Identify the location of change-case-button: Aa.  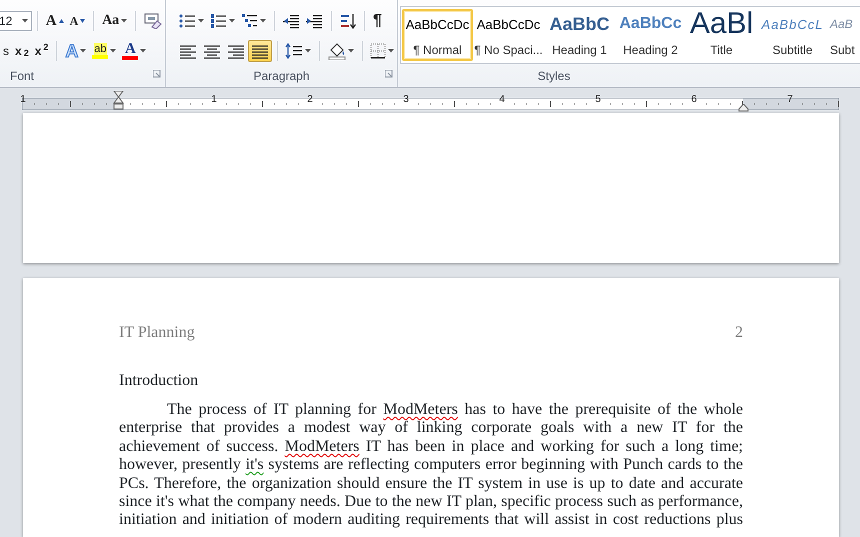
(114, 21).